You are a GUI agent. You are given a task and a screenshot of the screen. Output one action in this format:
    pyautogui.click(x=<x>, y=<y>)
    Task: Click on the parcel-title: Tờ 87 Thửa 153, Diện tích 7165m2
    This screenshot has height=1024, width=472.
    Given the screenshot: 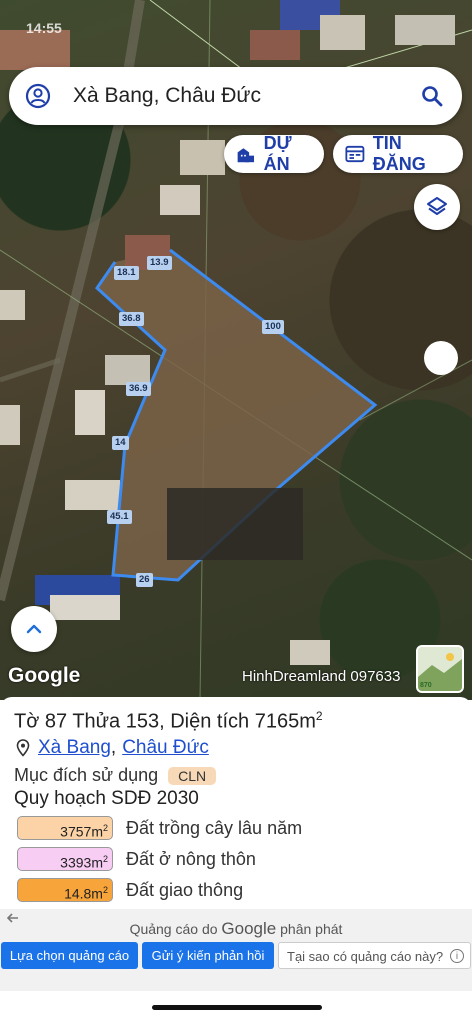 What is the action you would take?
    pyautogui.click(x=168, y=721)
    